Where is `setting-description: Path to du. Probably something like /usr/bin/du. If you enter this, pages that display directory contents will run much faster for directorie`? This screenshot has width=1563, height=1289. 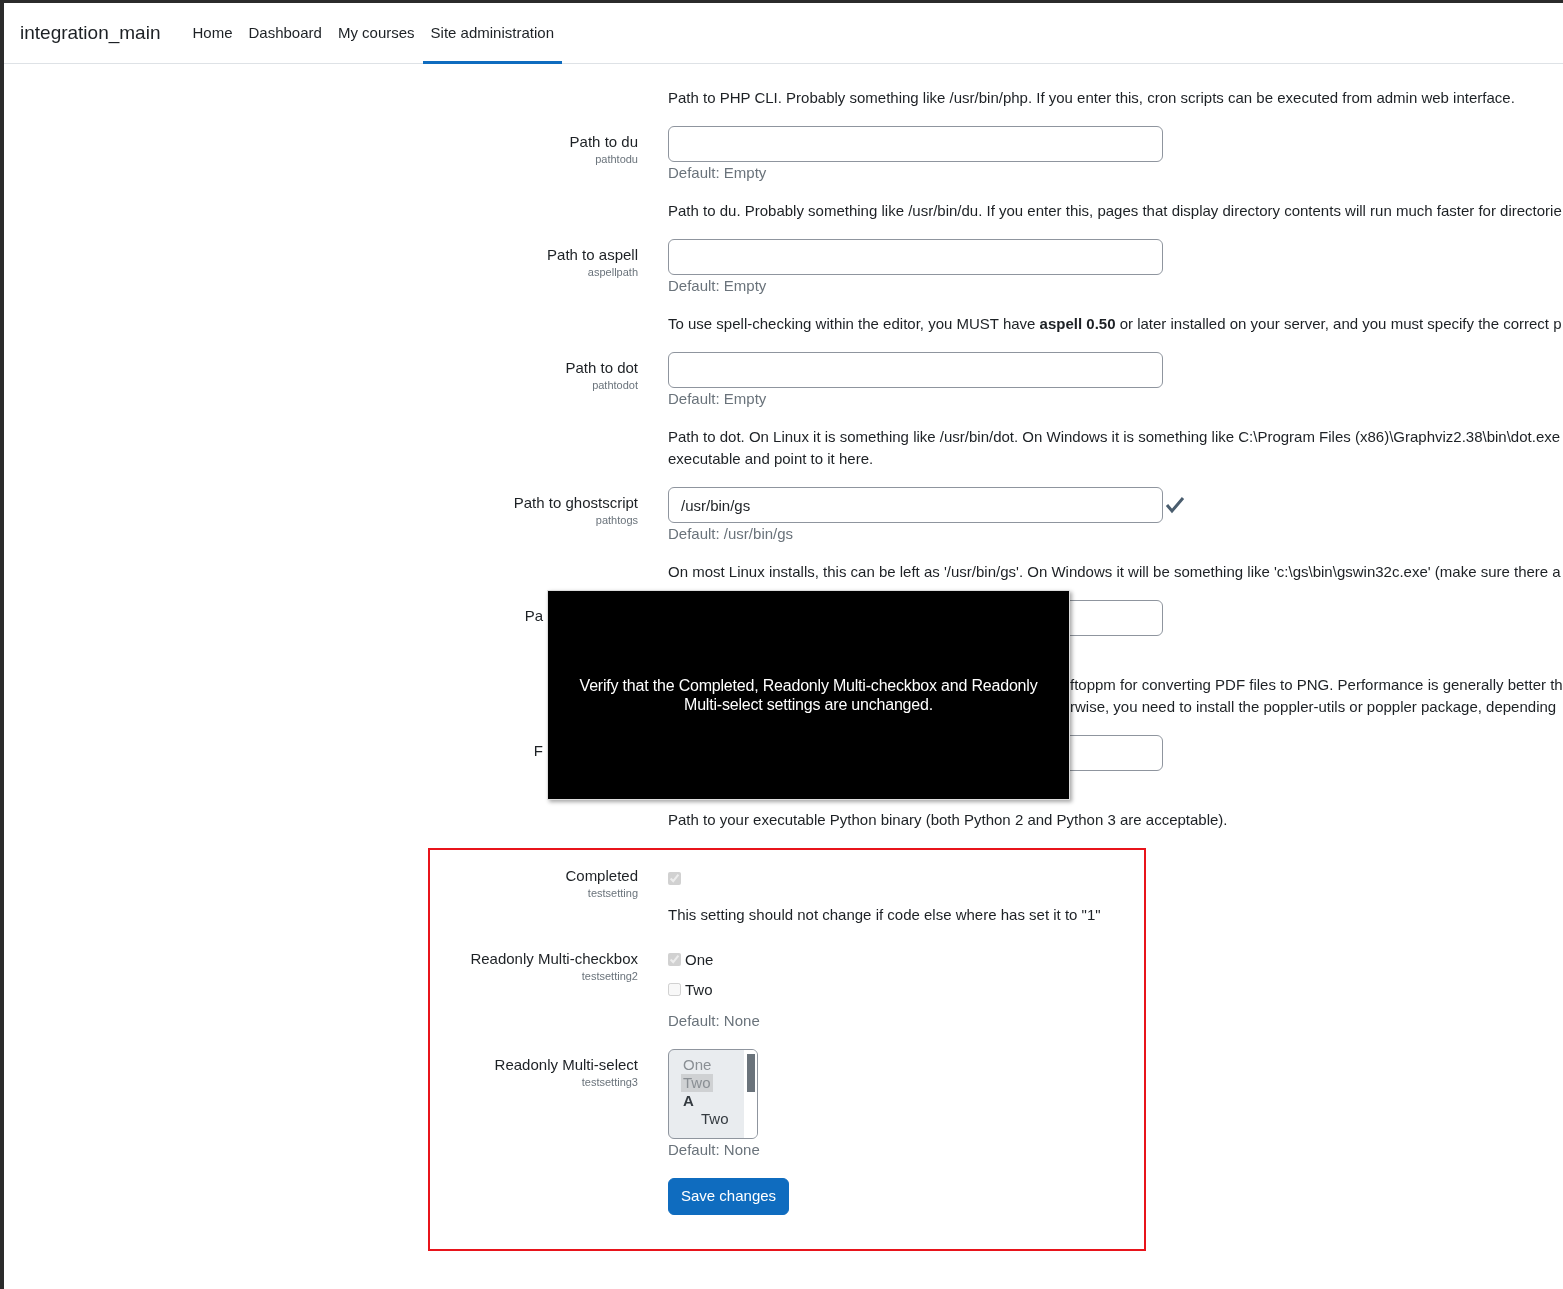
setting-description: Path to du. Probably something like /usr/bin/du. If you enter this, pages that display directory contents will run much faster for directorie is located at coordinates (1115, 211).